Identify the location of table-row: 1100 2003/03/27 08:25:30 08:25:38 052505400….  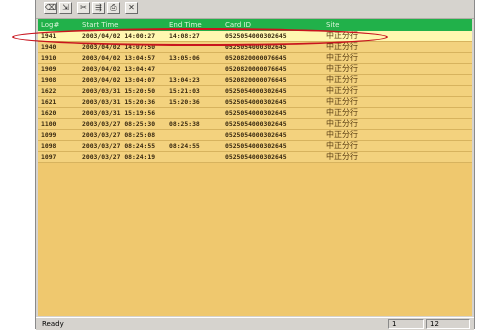
(255, 124).